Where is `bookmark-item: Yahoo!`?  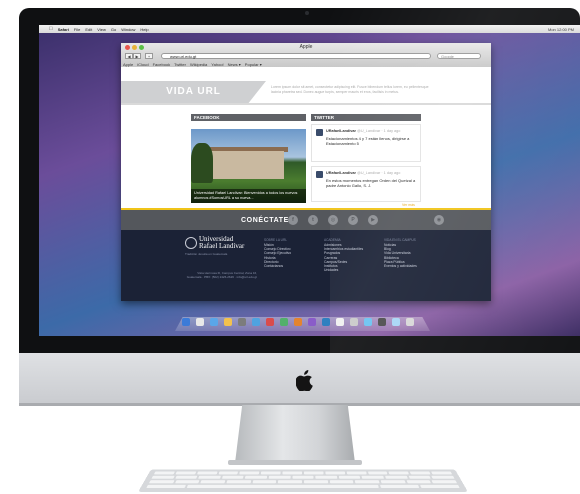
bookmark-item: Yahoo! is located at coordinates (217, 64).